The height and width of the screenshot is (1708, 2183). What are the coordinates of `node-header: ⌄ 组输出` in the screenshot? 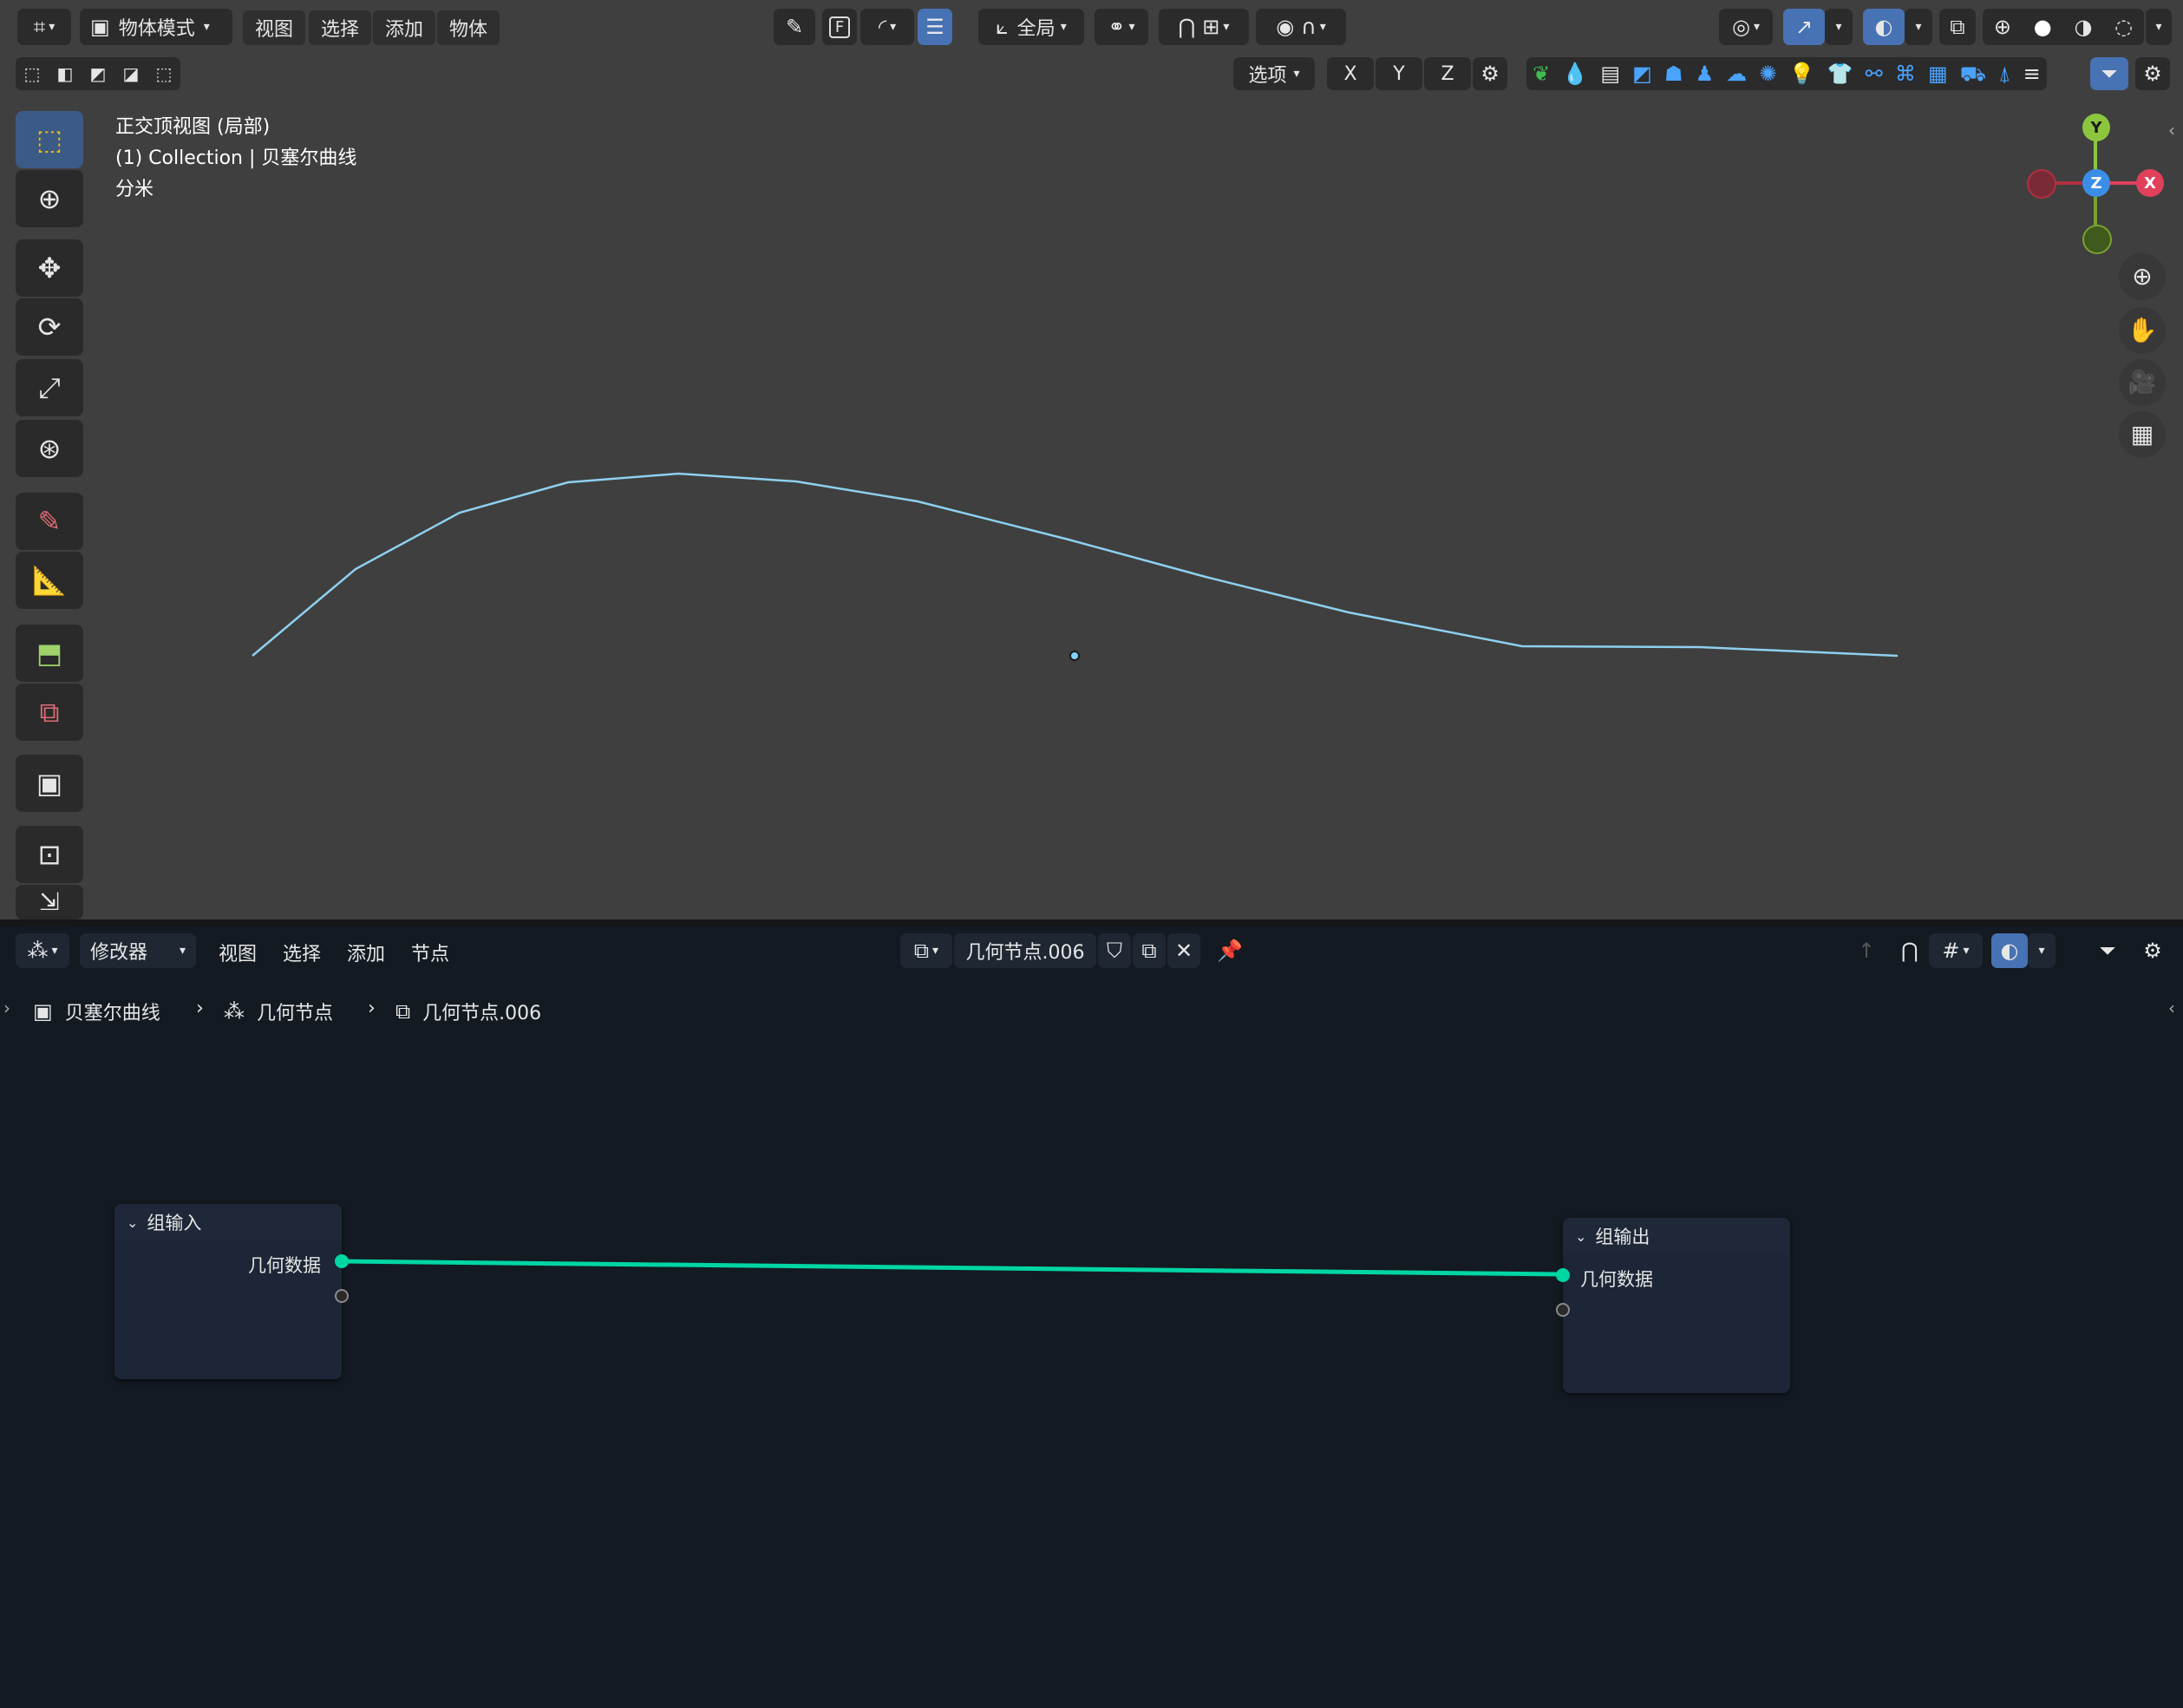 It's located at (1676, 1236).